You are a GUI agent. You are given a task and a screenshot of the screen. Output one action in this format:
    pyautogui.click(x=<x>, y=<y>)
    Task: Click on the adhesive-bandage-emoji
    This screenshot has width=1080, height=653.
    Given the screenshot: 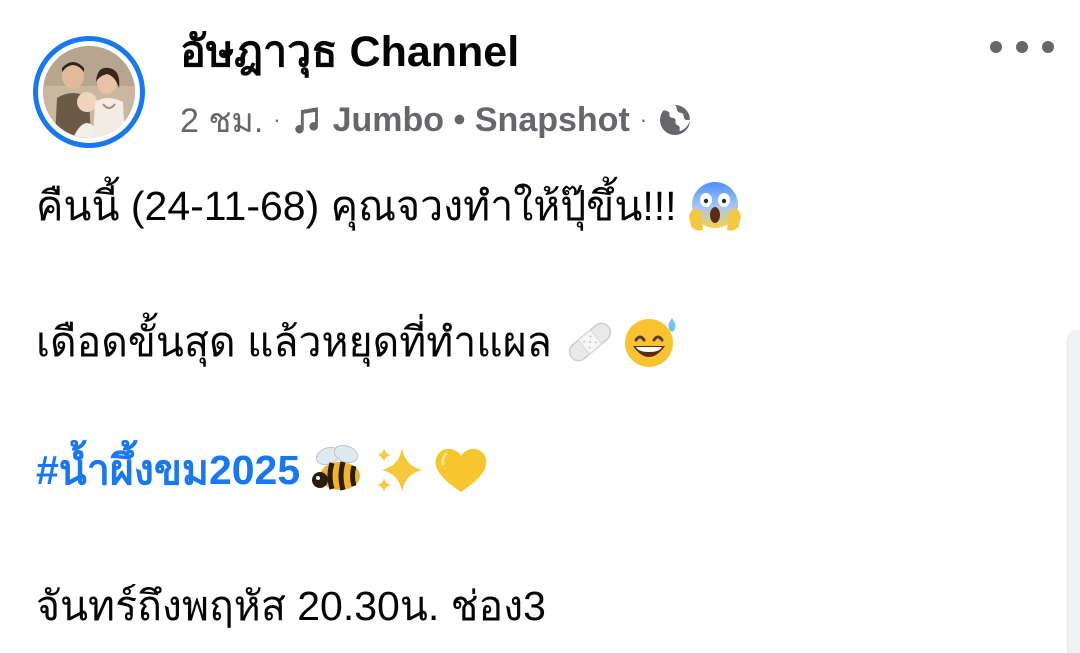 What is the action you would take?
    pyautogui.click(x=590, y=342)
    